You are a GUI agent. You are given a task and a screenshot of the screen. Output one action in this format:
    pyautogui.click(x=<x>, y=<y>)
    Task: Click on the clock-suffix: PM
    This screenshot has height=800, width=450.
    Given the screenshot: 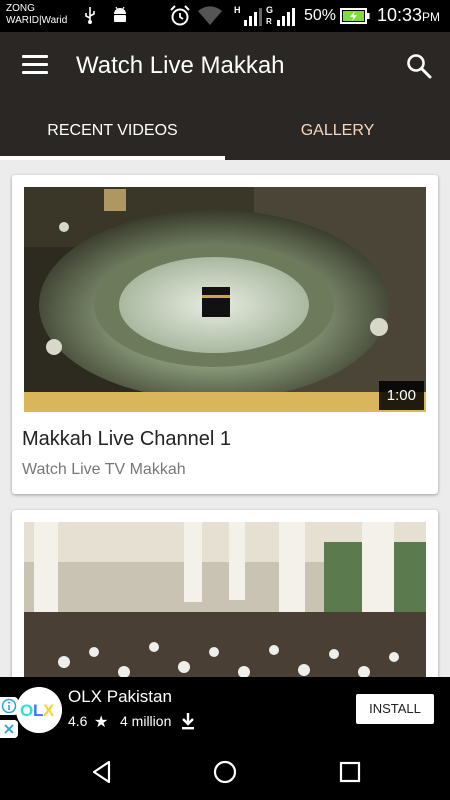 What is the action you would take?
    pyautogui.click(x=431, y=17)
    